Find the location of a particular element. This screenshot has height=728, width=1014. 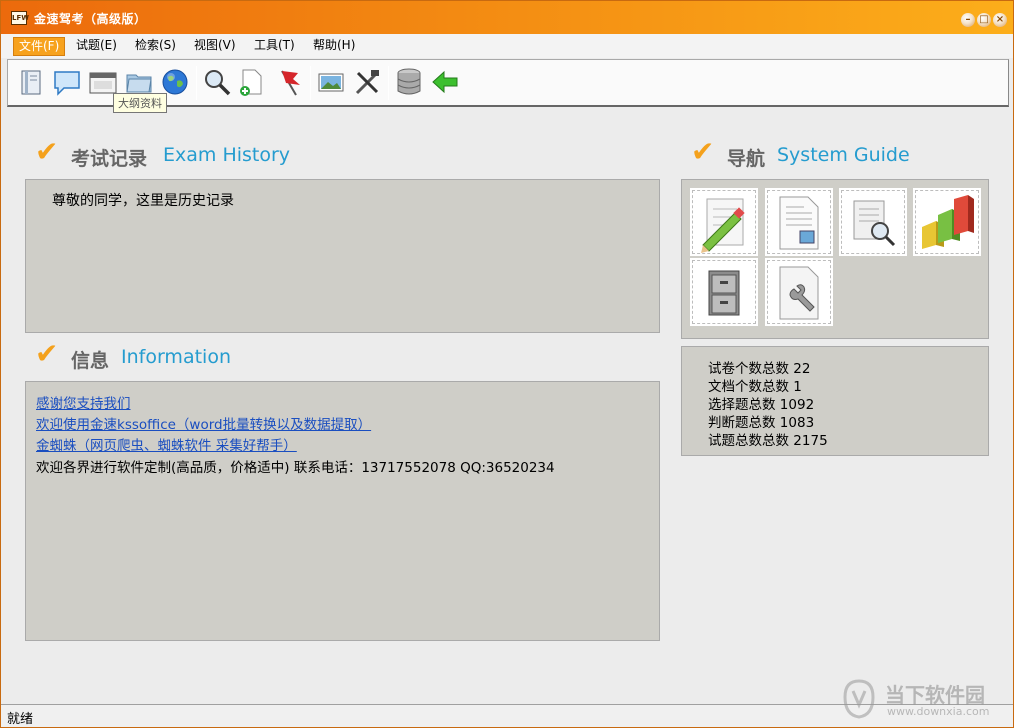

watermark-text: 当下软件园 is located at coordinates (935, 695).